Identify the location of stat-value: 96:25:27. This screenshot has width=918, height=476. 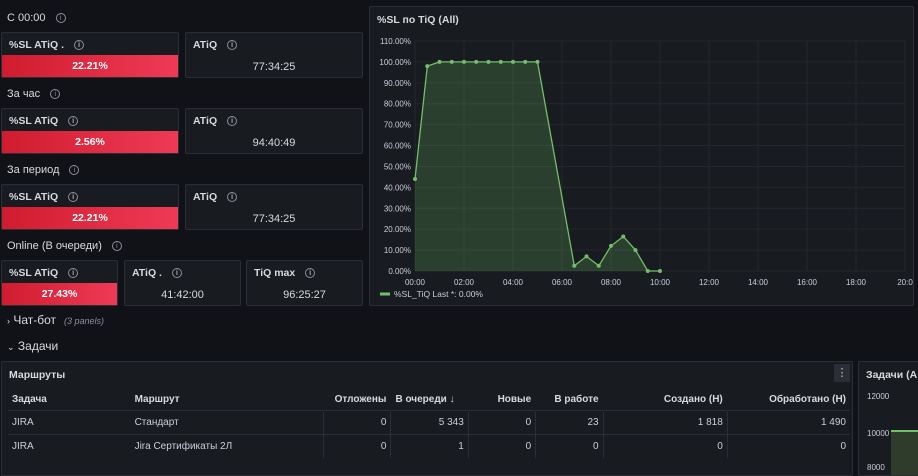
(304, 295).